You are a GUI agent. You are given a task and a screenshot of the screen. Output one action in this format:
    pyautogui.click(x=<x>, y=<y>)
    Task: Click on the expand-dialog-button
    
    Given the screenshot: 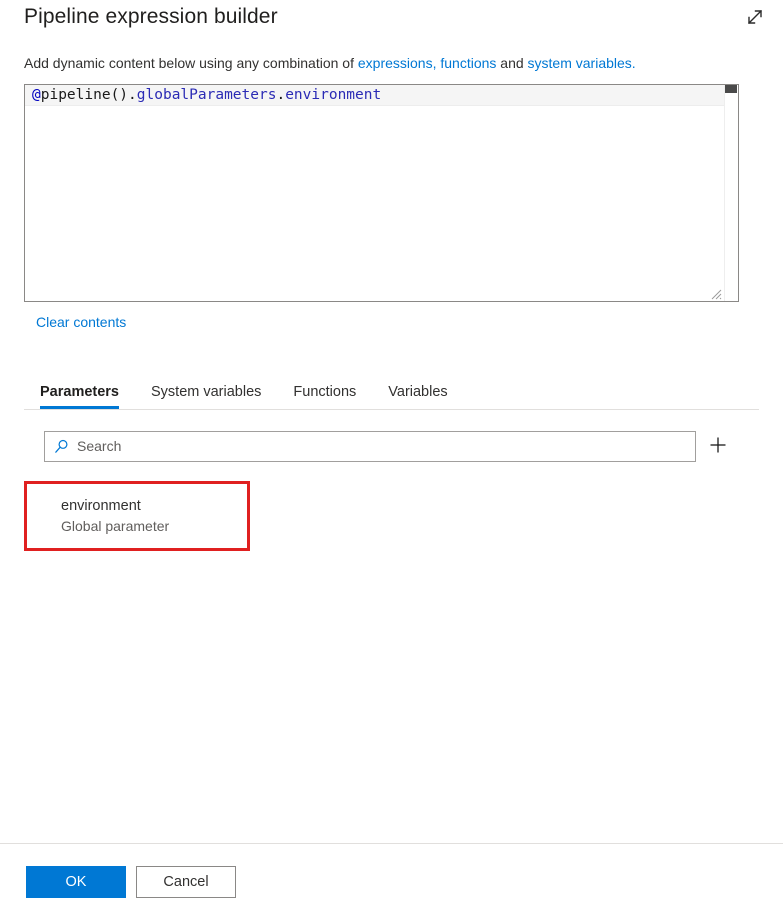 What is the action you would take?
    pyautogui.click(x=755, y=18)
    